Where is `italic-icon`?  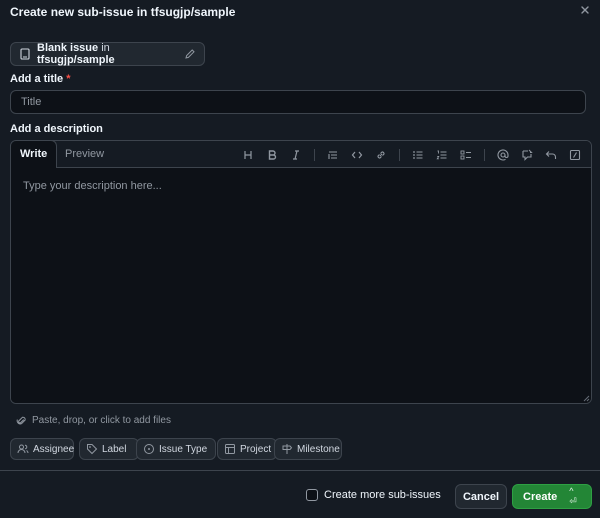 italic-icon is located at coordinates (296, 155).